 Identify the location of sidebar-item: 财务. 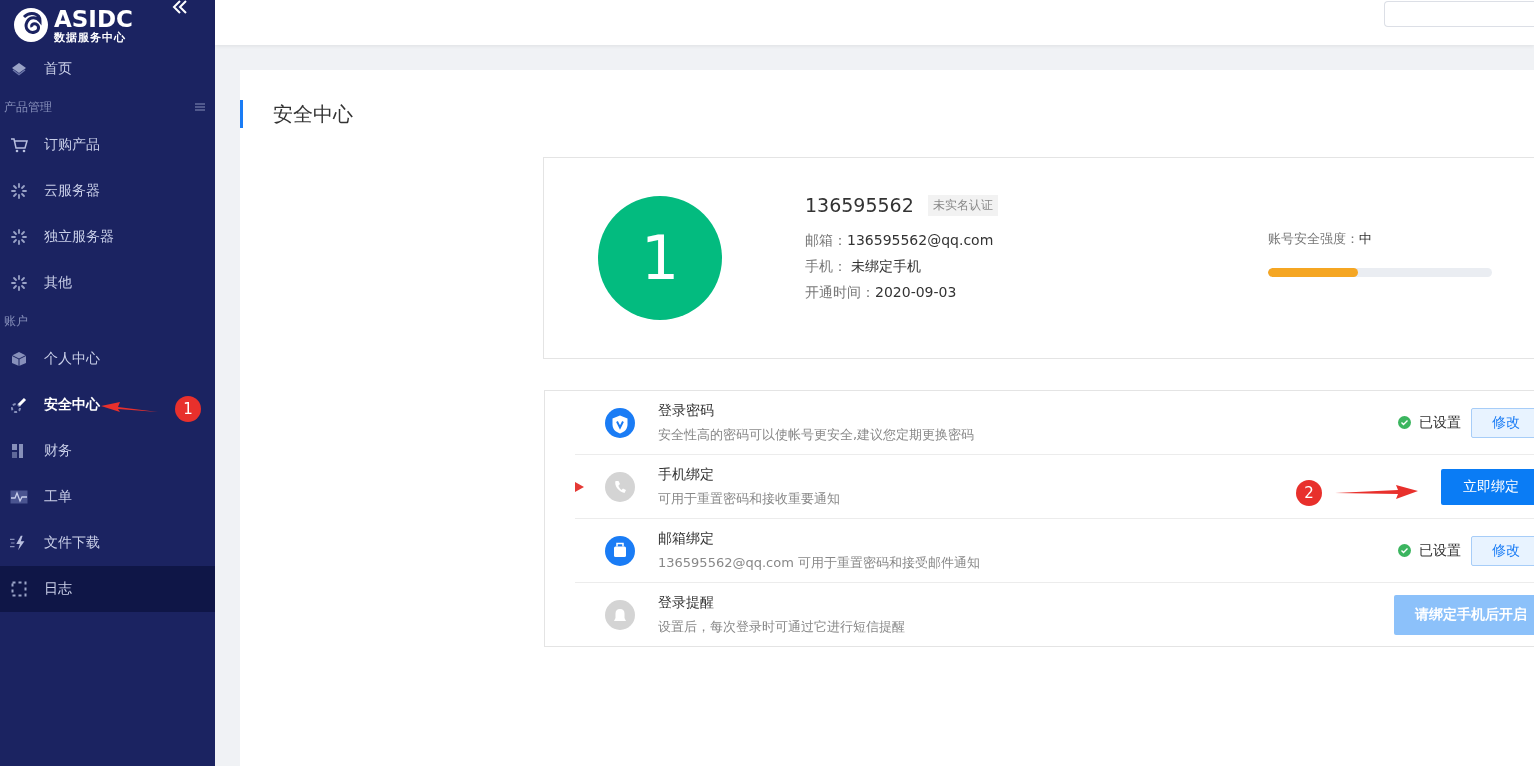
(85, 451).